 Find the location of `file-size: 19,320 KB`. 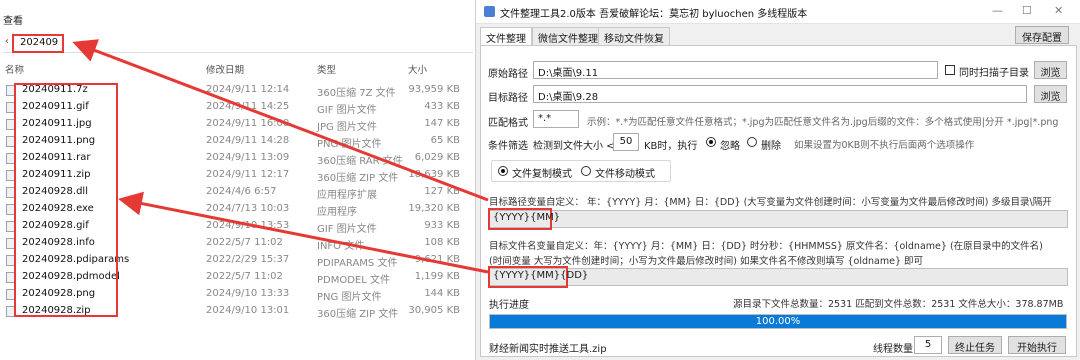

file-size: 19,320 KB is located at coordinates (434, 208).